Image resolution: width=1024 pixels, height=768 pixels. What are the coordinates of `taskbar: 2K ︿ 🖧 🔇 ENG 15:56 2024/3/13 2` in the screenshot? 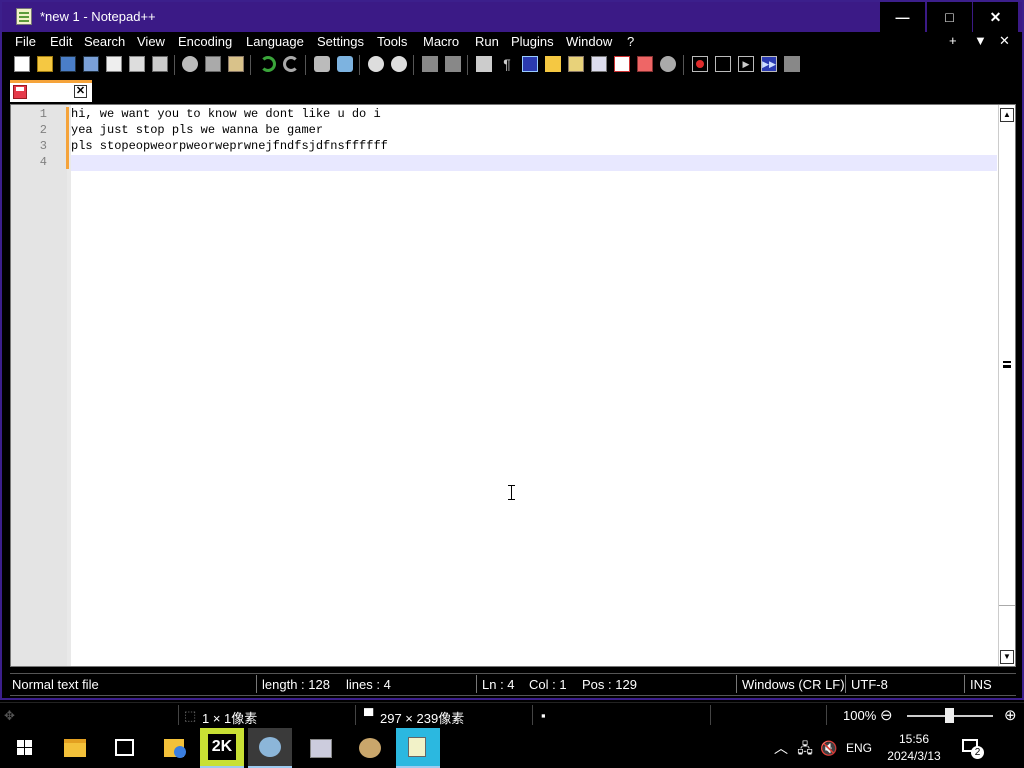 It's located at (512, 748).